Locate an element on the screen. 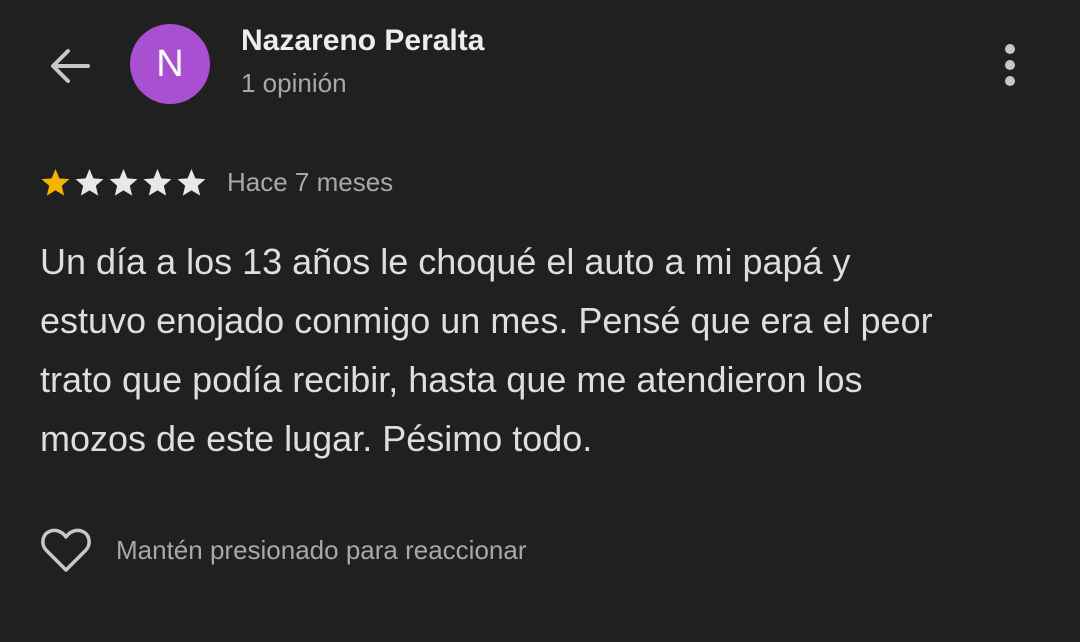 This screenshot has width=1080, height=642. arrow-left-icon is located at coordinates (70, 66).